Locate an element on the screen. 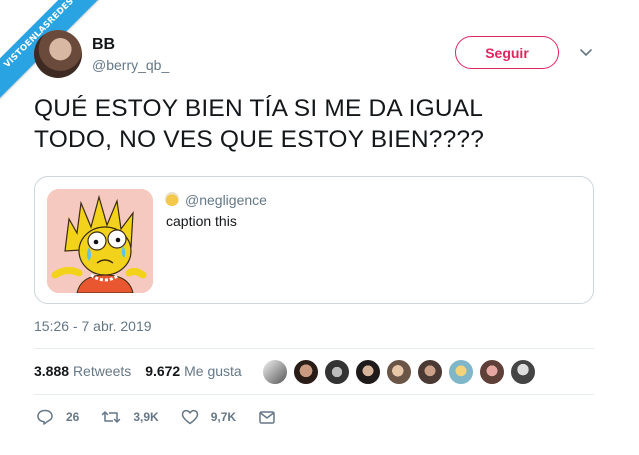 This screenshot has height=455, width=639. author-name: BB is located at coordinates (103, 45).